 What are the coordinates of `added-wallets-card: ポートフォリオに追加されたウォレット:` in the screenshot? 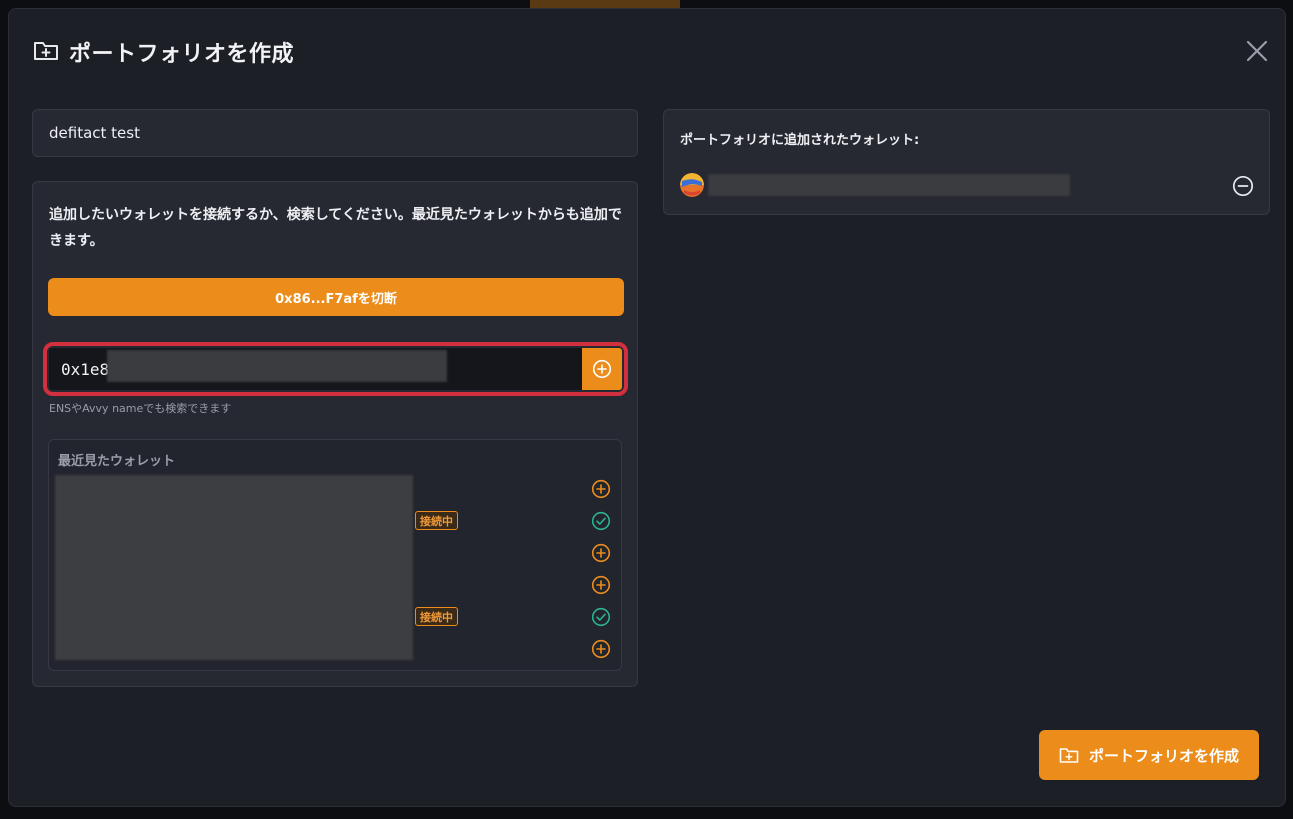 It's located at (966, 162).